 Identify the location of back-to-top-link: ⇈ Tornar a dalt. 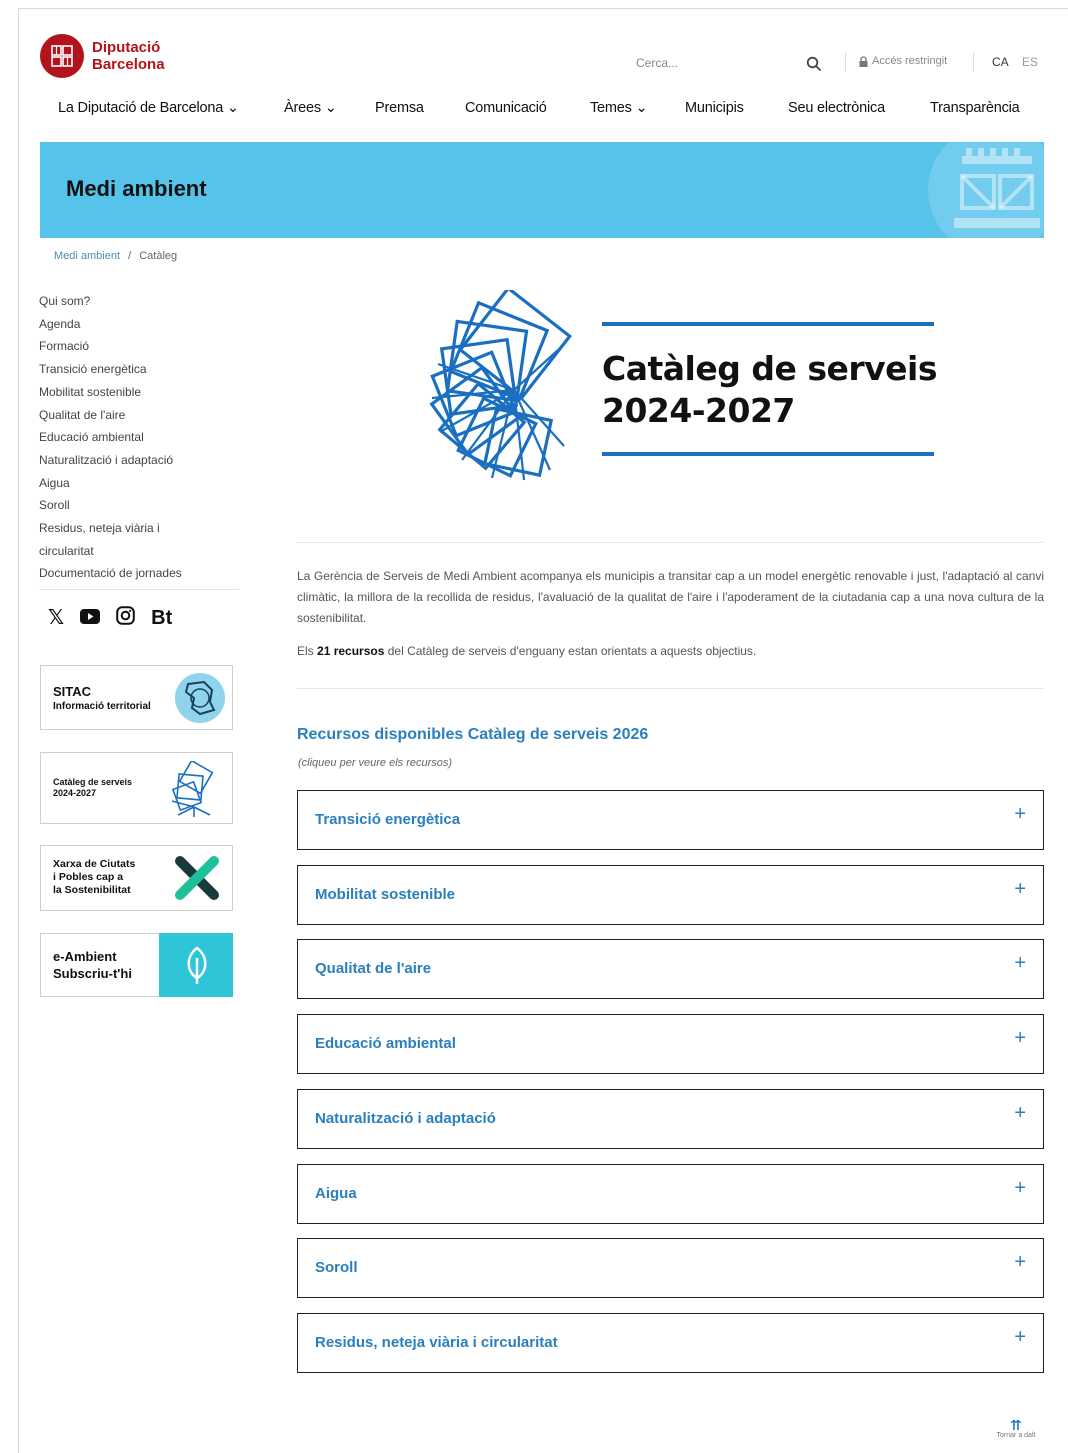
(1016, 1428).